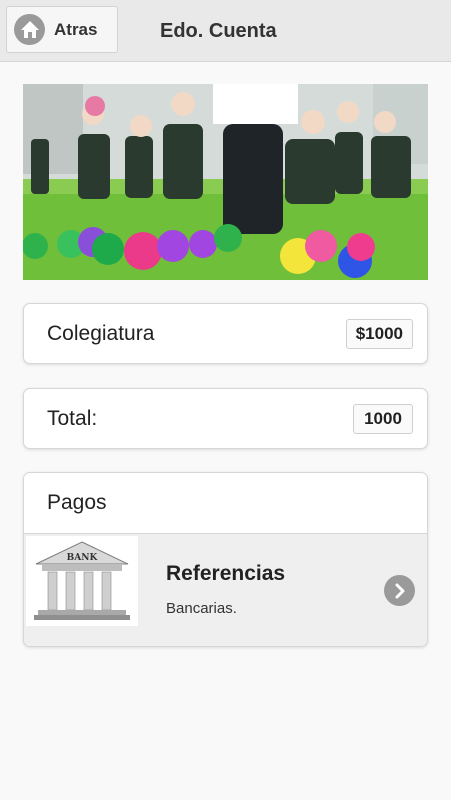 Image resolution: width=451 pixels, height=800 pixels. Describe the element at coordinates (83, 558) in the screenshot. I see `bank-label: BANK` at that location.